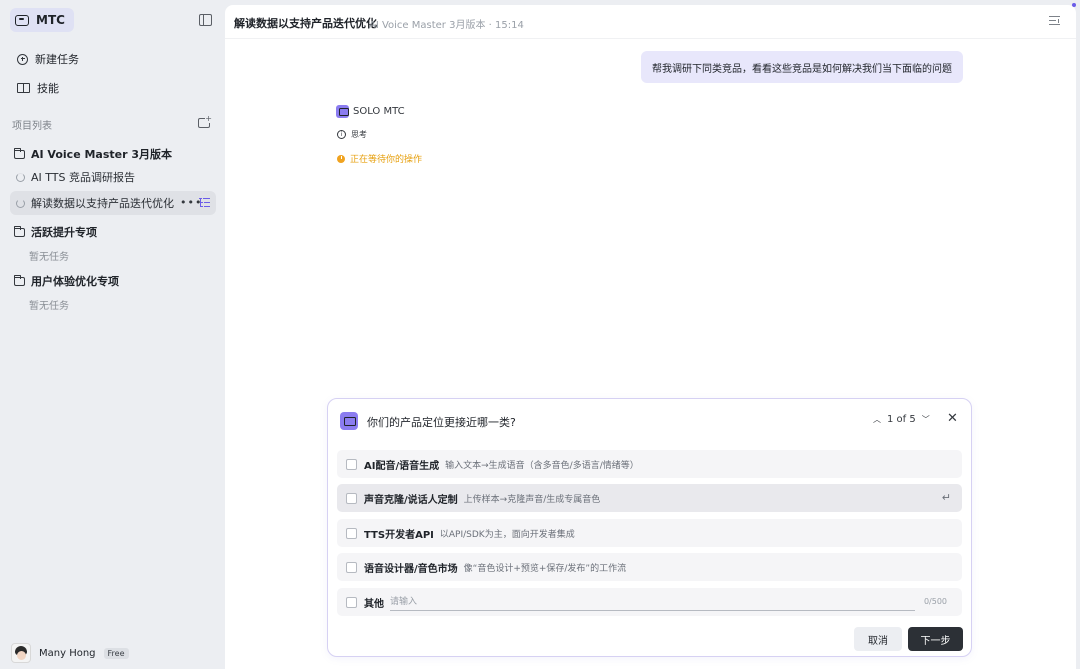 The image size is (1080, 669). What do you see at coordinates (21, 653) in the screenshot?
I see `avatar` at bounding box center [21, 653].